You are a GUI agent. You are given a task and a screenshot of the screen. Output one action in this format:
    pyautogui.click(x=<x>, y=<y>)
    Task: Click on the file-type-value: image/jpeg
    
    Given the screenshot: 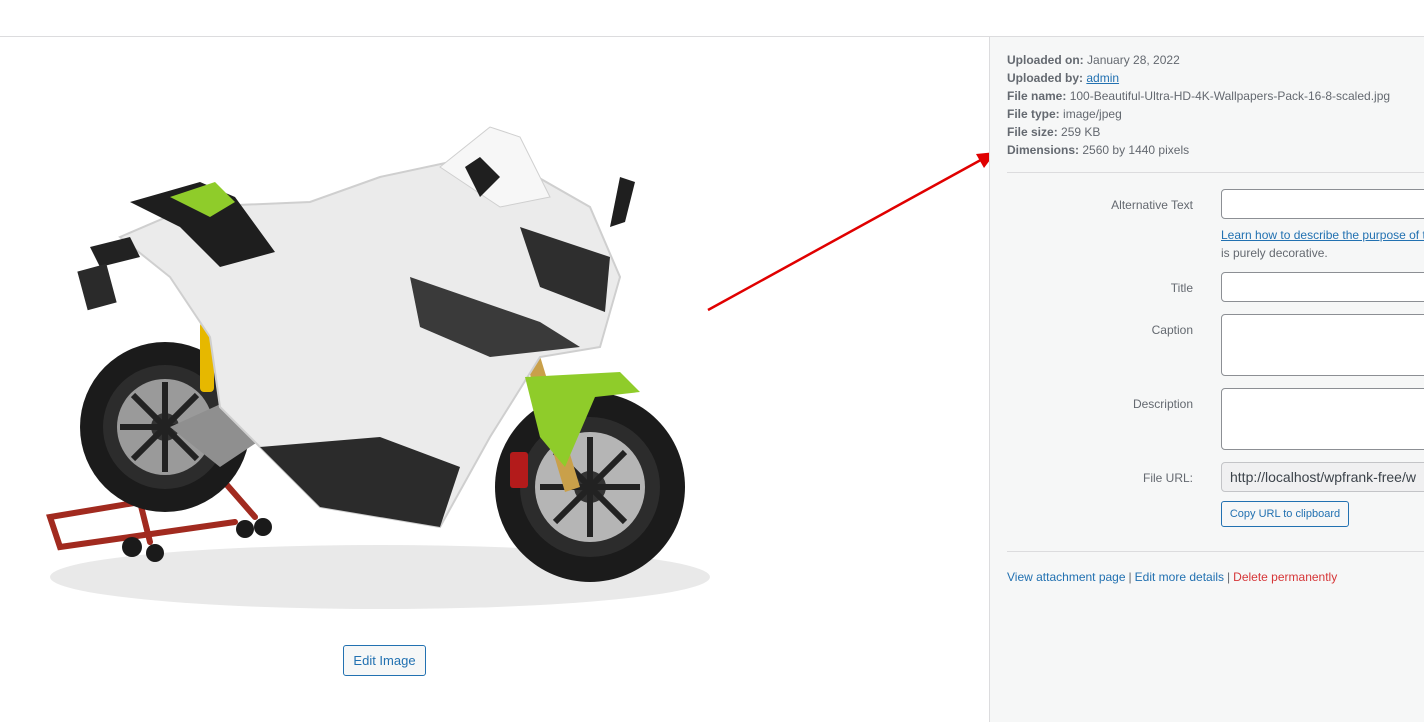 What is the action you would take?
    pyautogui.click(x=1092, y=114)
    